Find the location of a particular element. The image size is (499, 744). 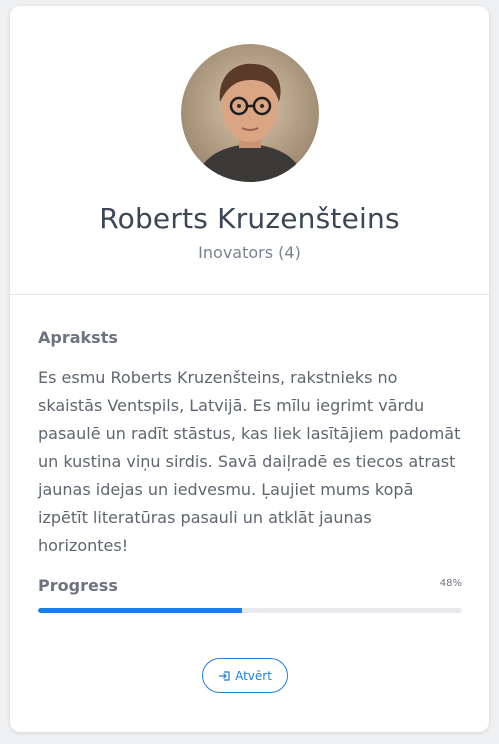

divider is located at coordinates (249, 294).